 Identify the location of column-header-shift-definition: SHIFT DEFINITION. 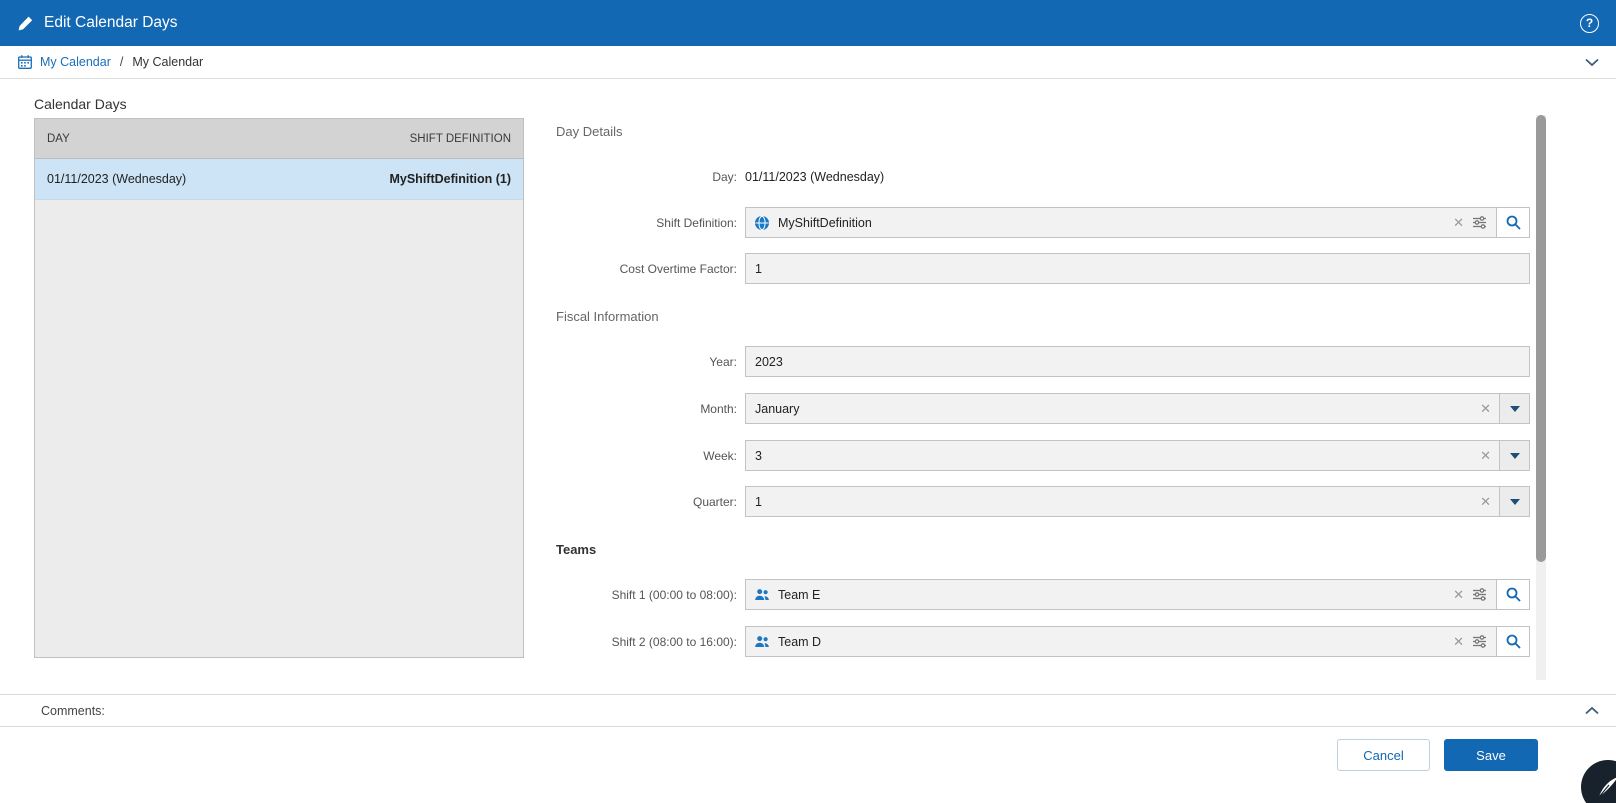
(460, 139).